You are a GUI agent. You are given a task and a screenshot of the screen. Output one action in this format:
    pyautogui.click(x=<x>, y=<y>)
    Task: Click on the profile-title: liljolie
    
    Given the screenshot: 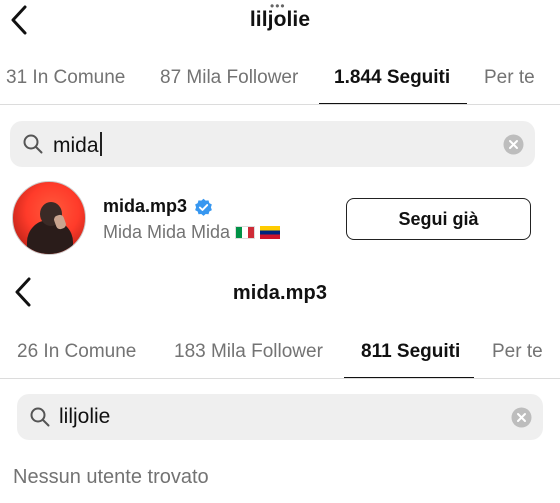 What is the action you would take?
    pyautogui.click(x=280, y=19)
    